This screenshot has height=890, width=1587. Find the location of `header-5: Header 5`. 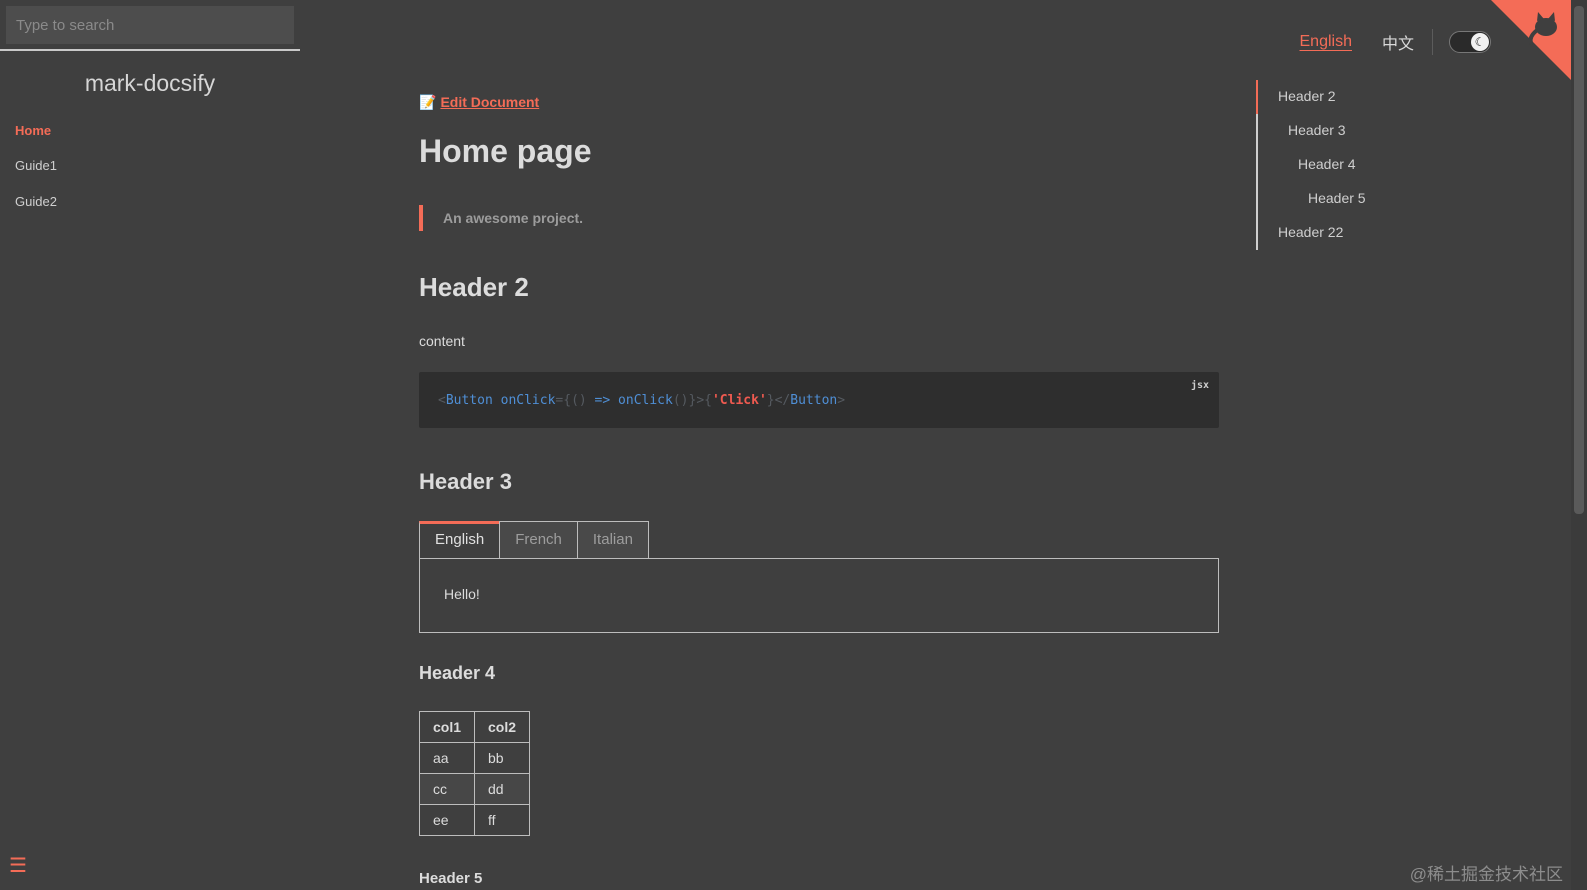

header-5: Header 5 is located at coordinates (451, 878).